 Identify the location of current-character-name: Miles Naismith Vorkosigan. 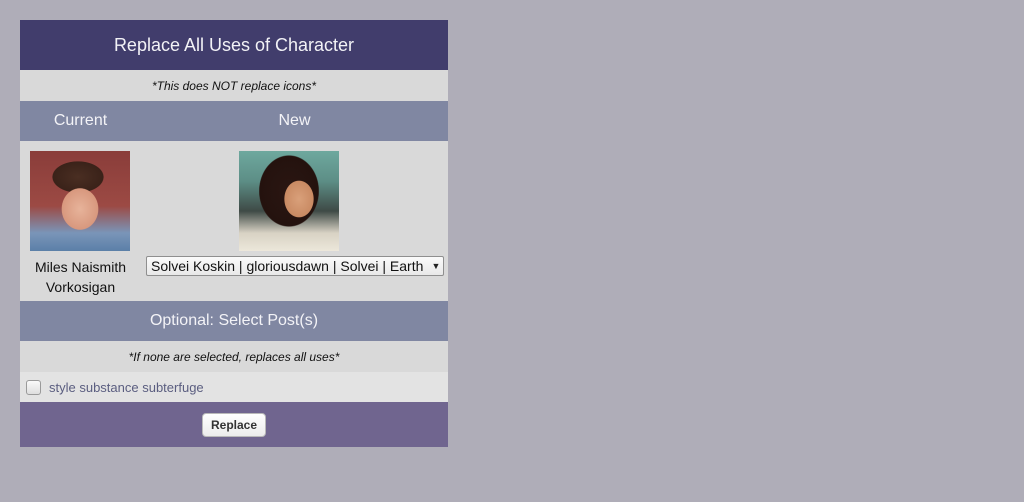
(80, 277).